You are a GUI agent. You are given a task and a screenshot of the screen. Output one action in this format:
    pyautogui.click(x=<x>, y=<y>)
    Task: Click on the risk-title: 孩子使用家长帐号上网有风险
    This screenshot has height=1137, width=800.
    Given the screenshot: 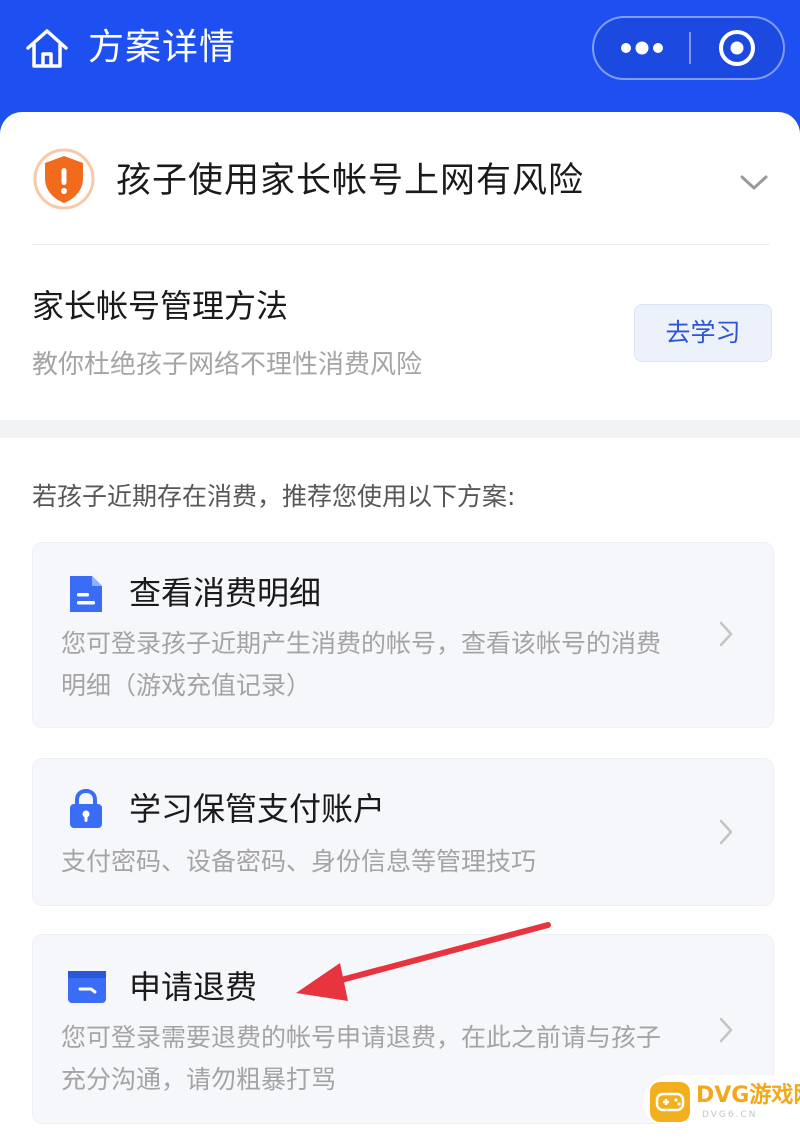 What is the action you would take?
    pyautogui.click(x=350, y=181)
    